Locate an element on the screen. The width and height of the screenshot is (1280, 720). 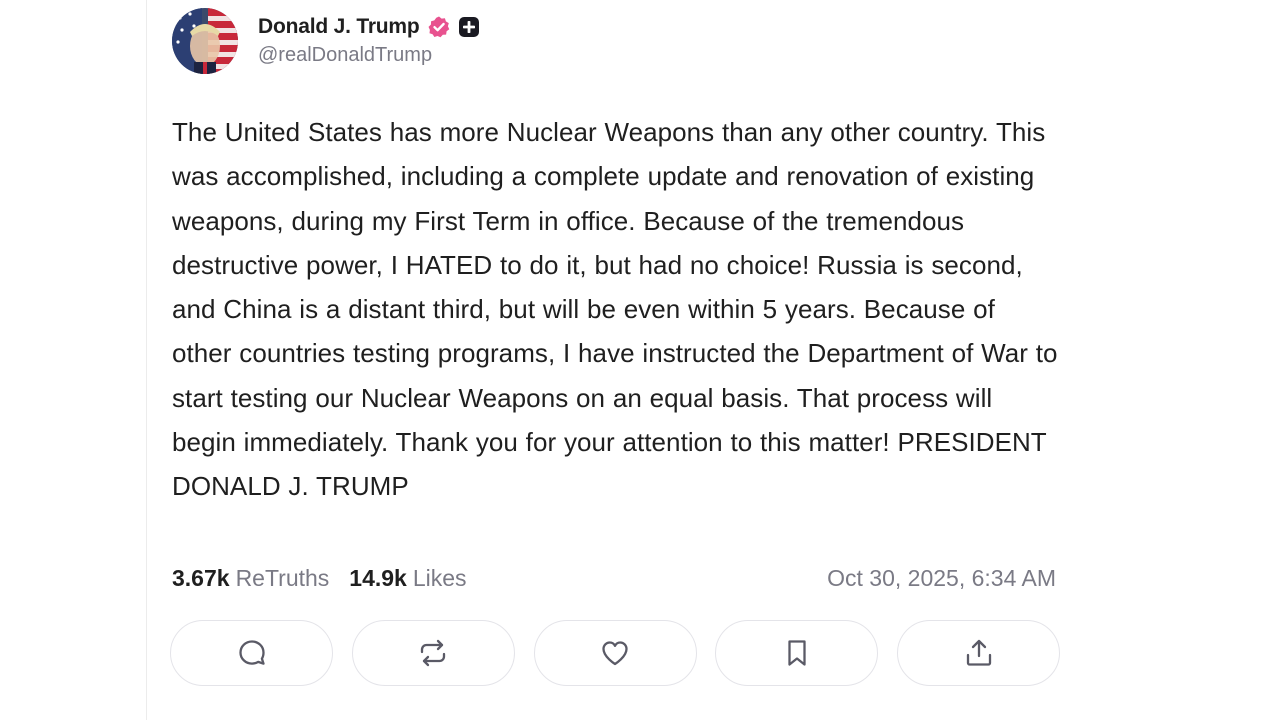
share-icon is located at coordinates (978, 652).